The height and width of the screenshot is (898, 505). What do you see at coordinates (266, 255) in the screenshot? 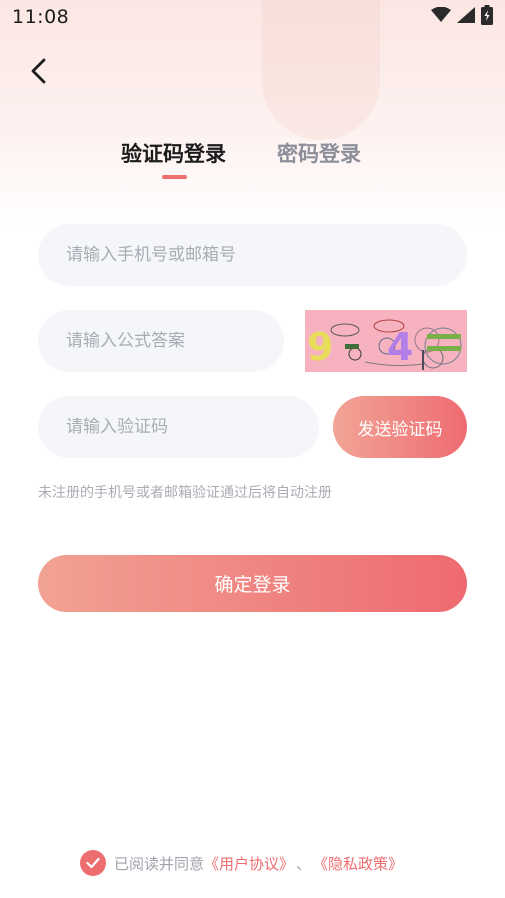
I see `phone-email-input` at bounding box center [266, 255].